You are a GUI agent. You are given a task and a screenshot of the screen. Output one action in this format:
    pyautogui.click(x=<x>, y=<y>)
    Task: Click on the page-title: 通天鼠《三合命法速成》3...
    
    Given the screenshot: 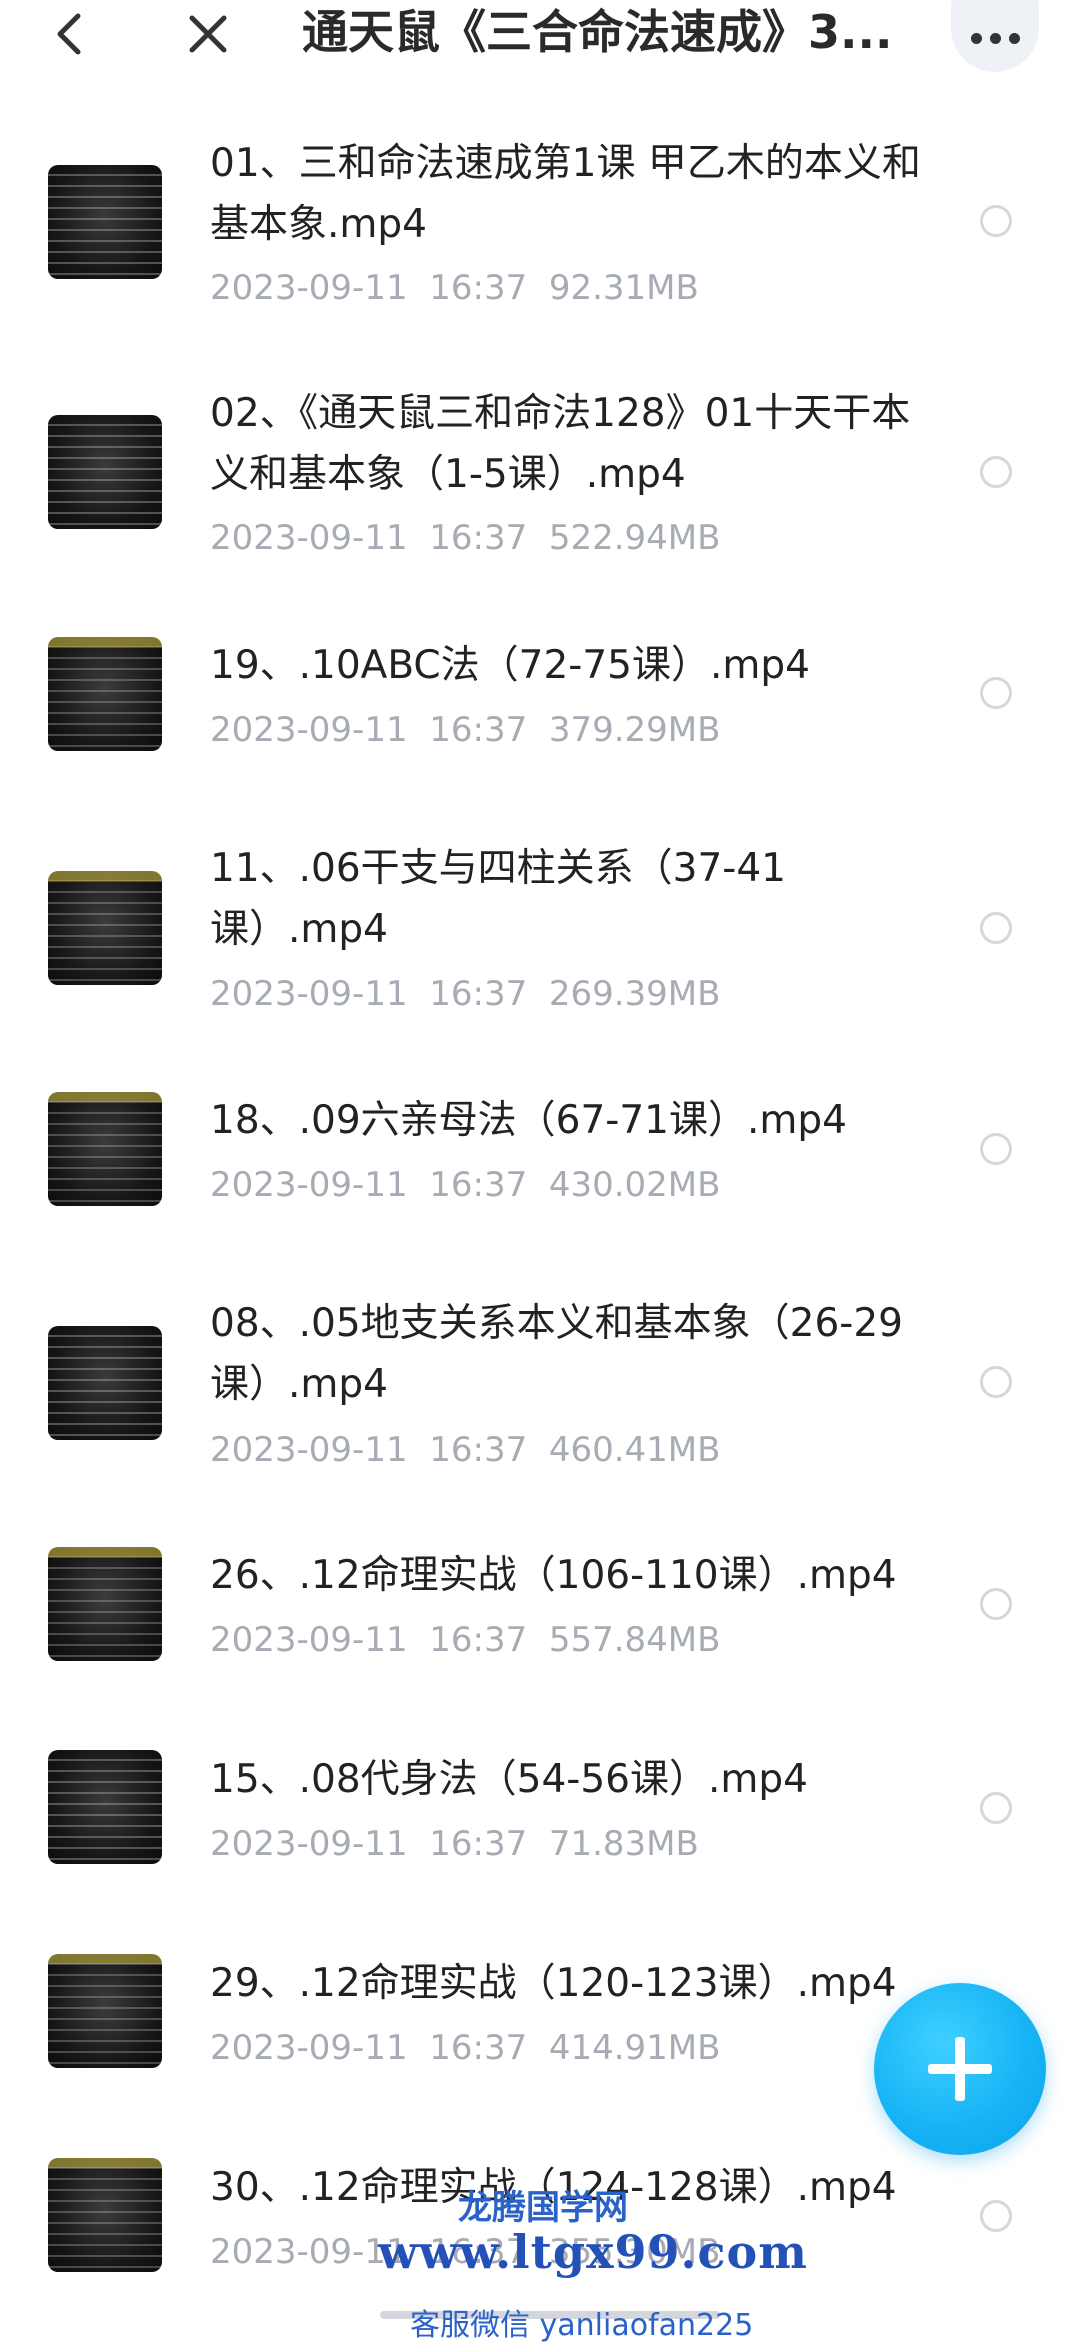 What is the action you would take?
    pyautogui.click(x=597, y=32)
    